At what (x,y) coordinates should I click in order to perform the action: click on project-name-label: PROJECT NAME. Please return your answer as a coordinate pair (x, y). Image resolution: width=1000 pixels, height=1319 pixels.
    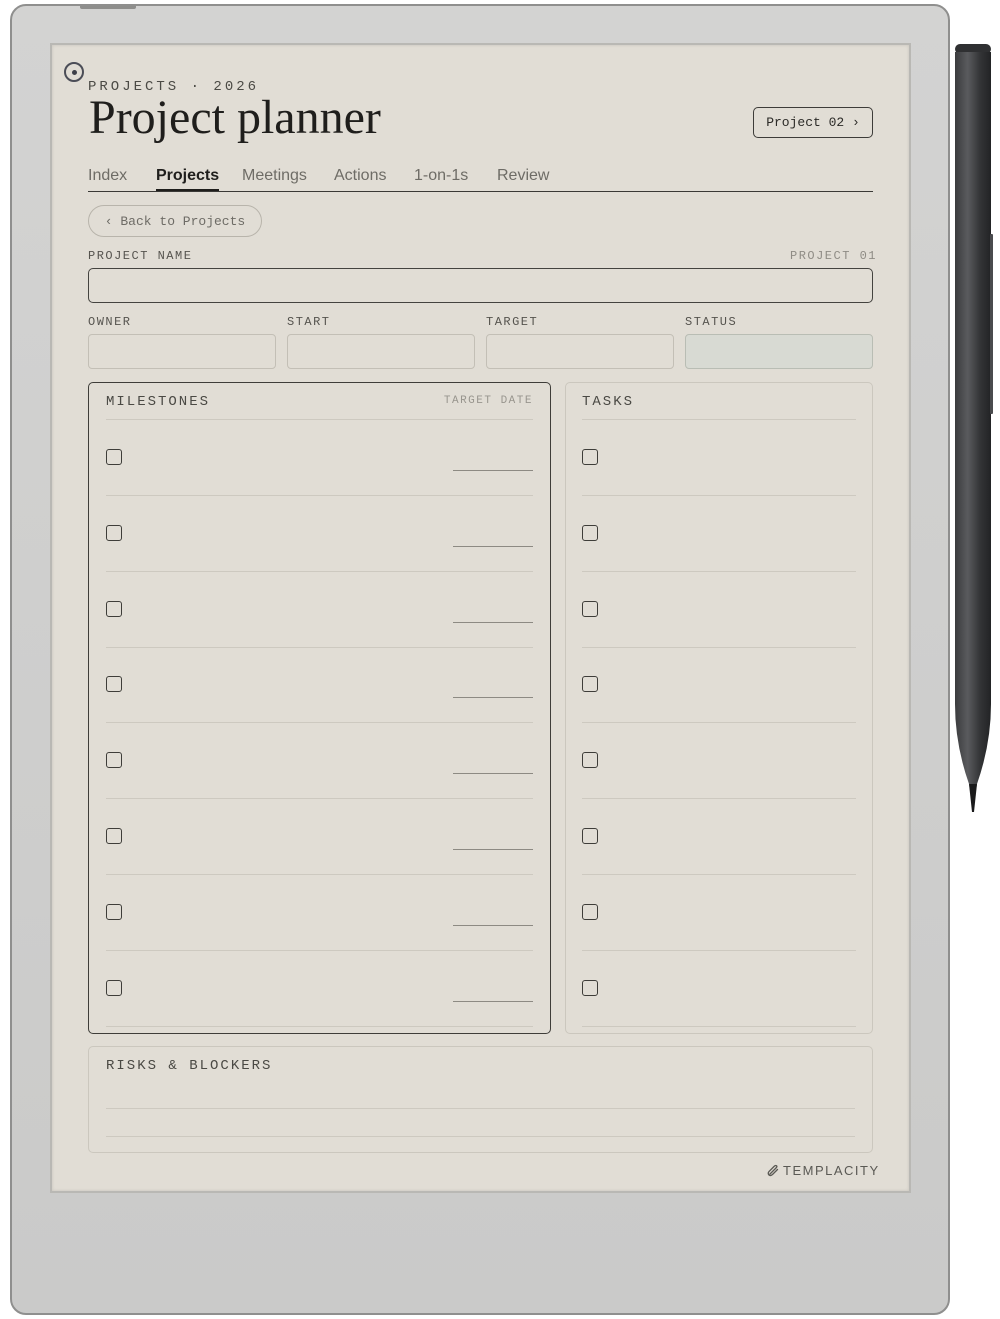
    Looking at the image, I should click on (140, 256).